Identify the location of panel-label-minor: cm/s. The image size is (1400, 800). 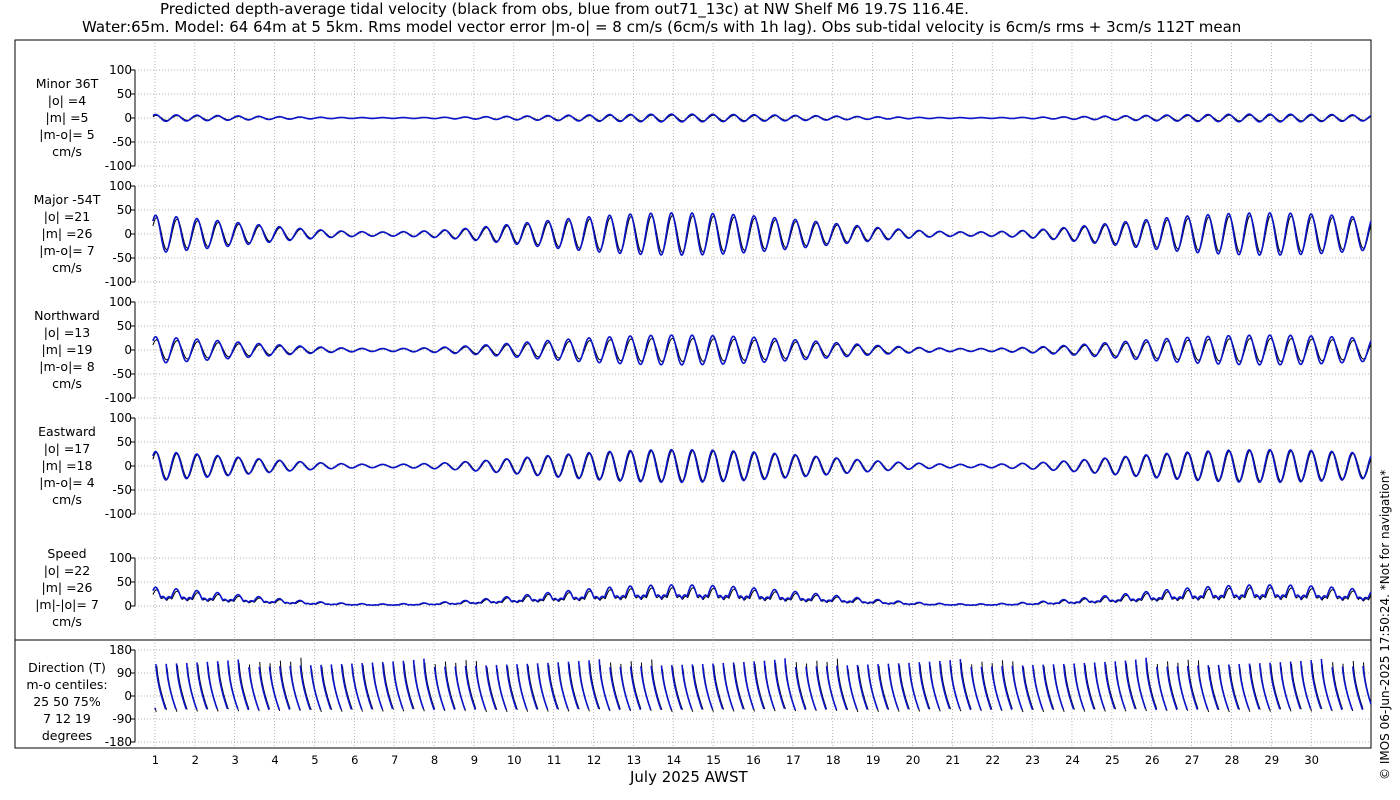
(67, 151).